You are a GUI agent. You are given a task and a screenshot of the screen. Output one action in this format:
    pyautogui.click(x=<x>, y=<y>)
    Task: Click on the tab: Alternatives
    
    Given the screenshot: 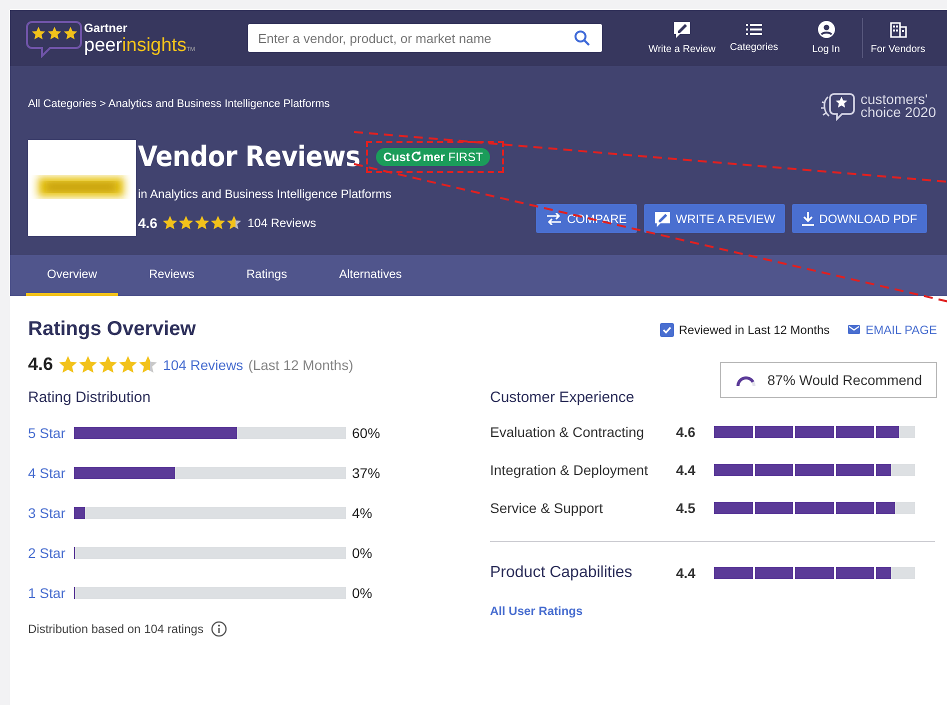 What is the action you would take?
    pyautogui.click(x=370, y=275)
    